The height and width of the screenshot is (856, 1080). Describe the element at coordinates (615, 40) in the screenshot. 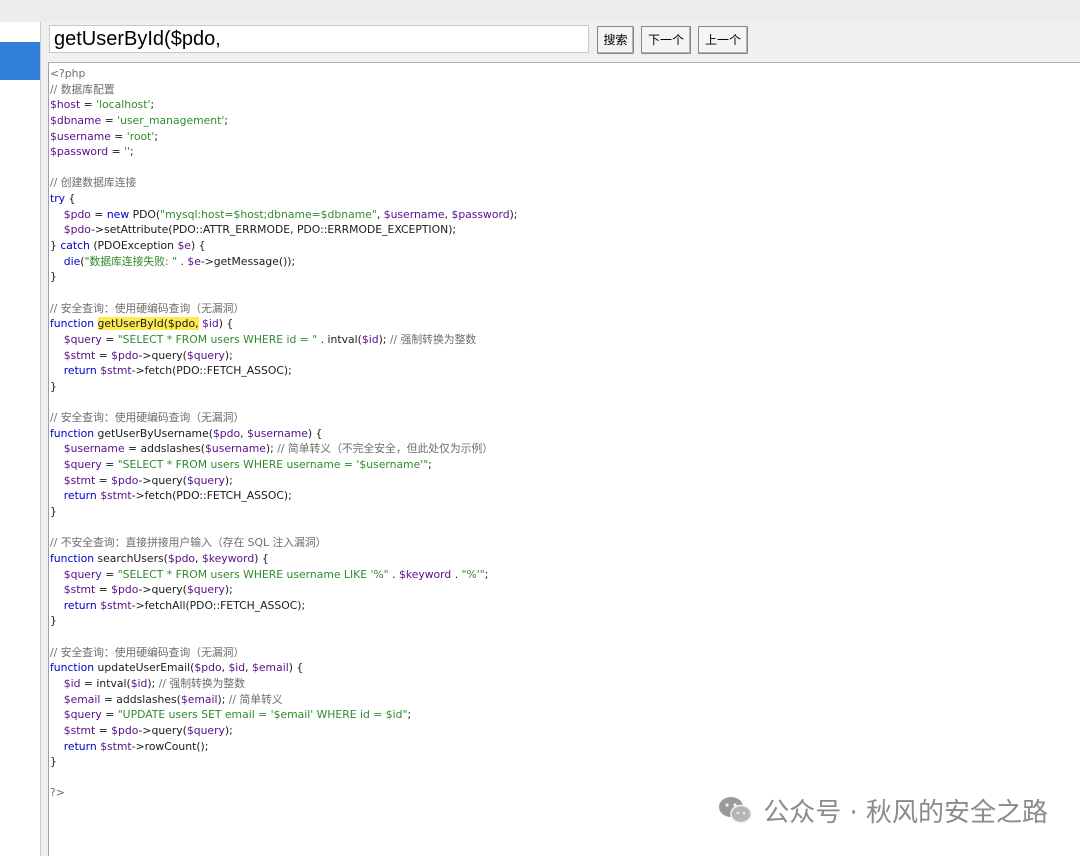

I see `search-button: 搜索` at that location.